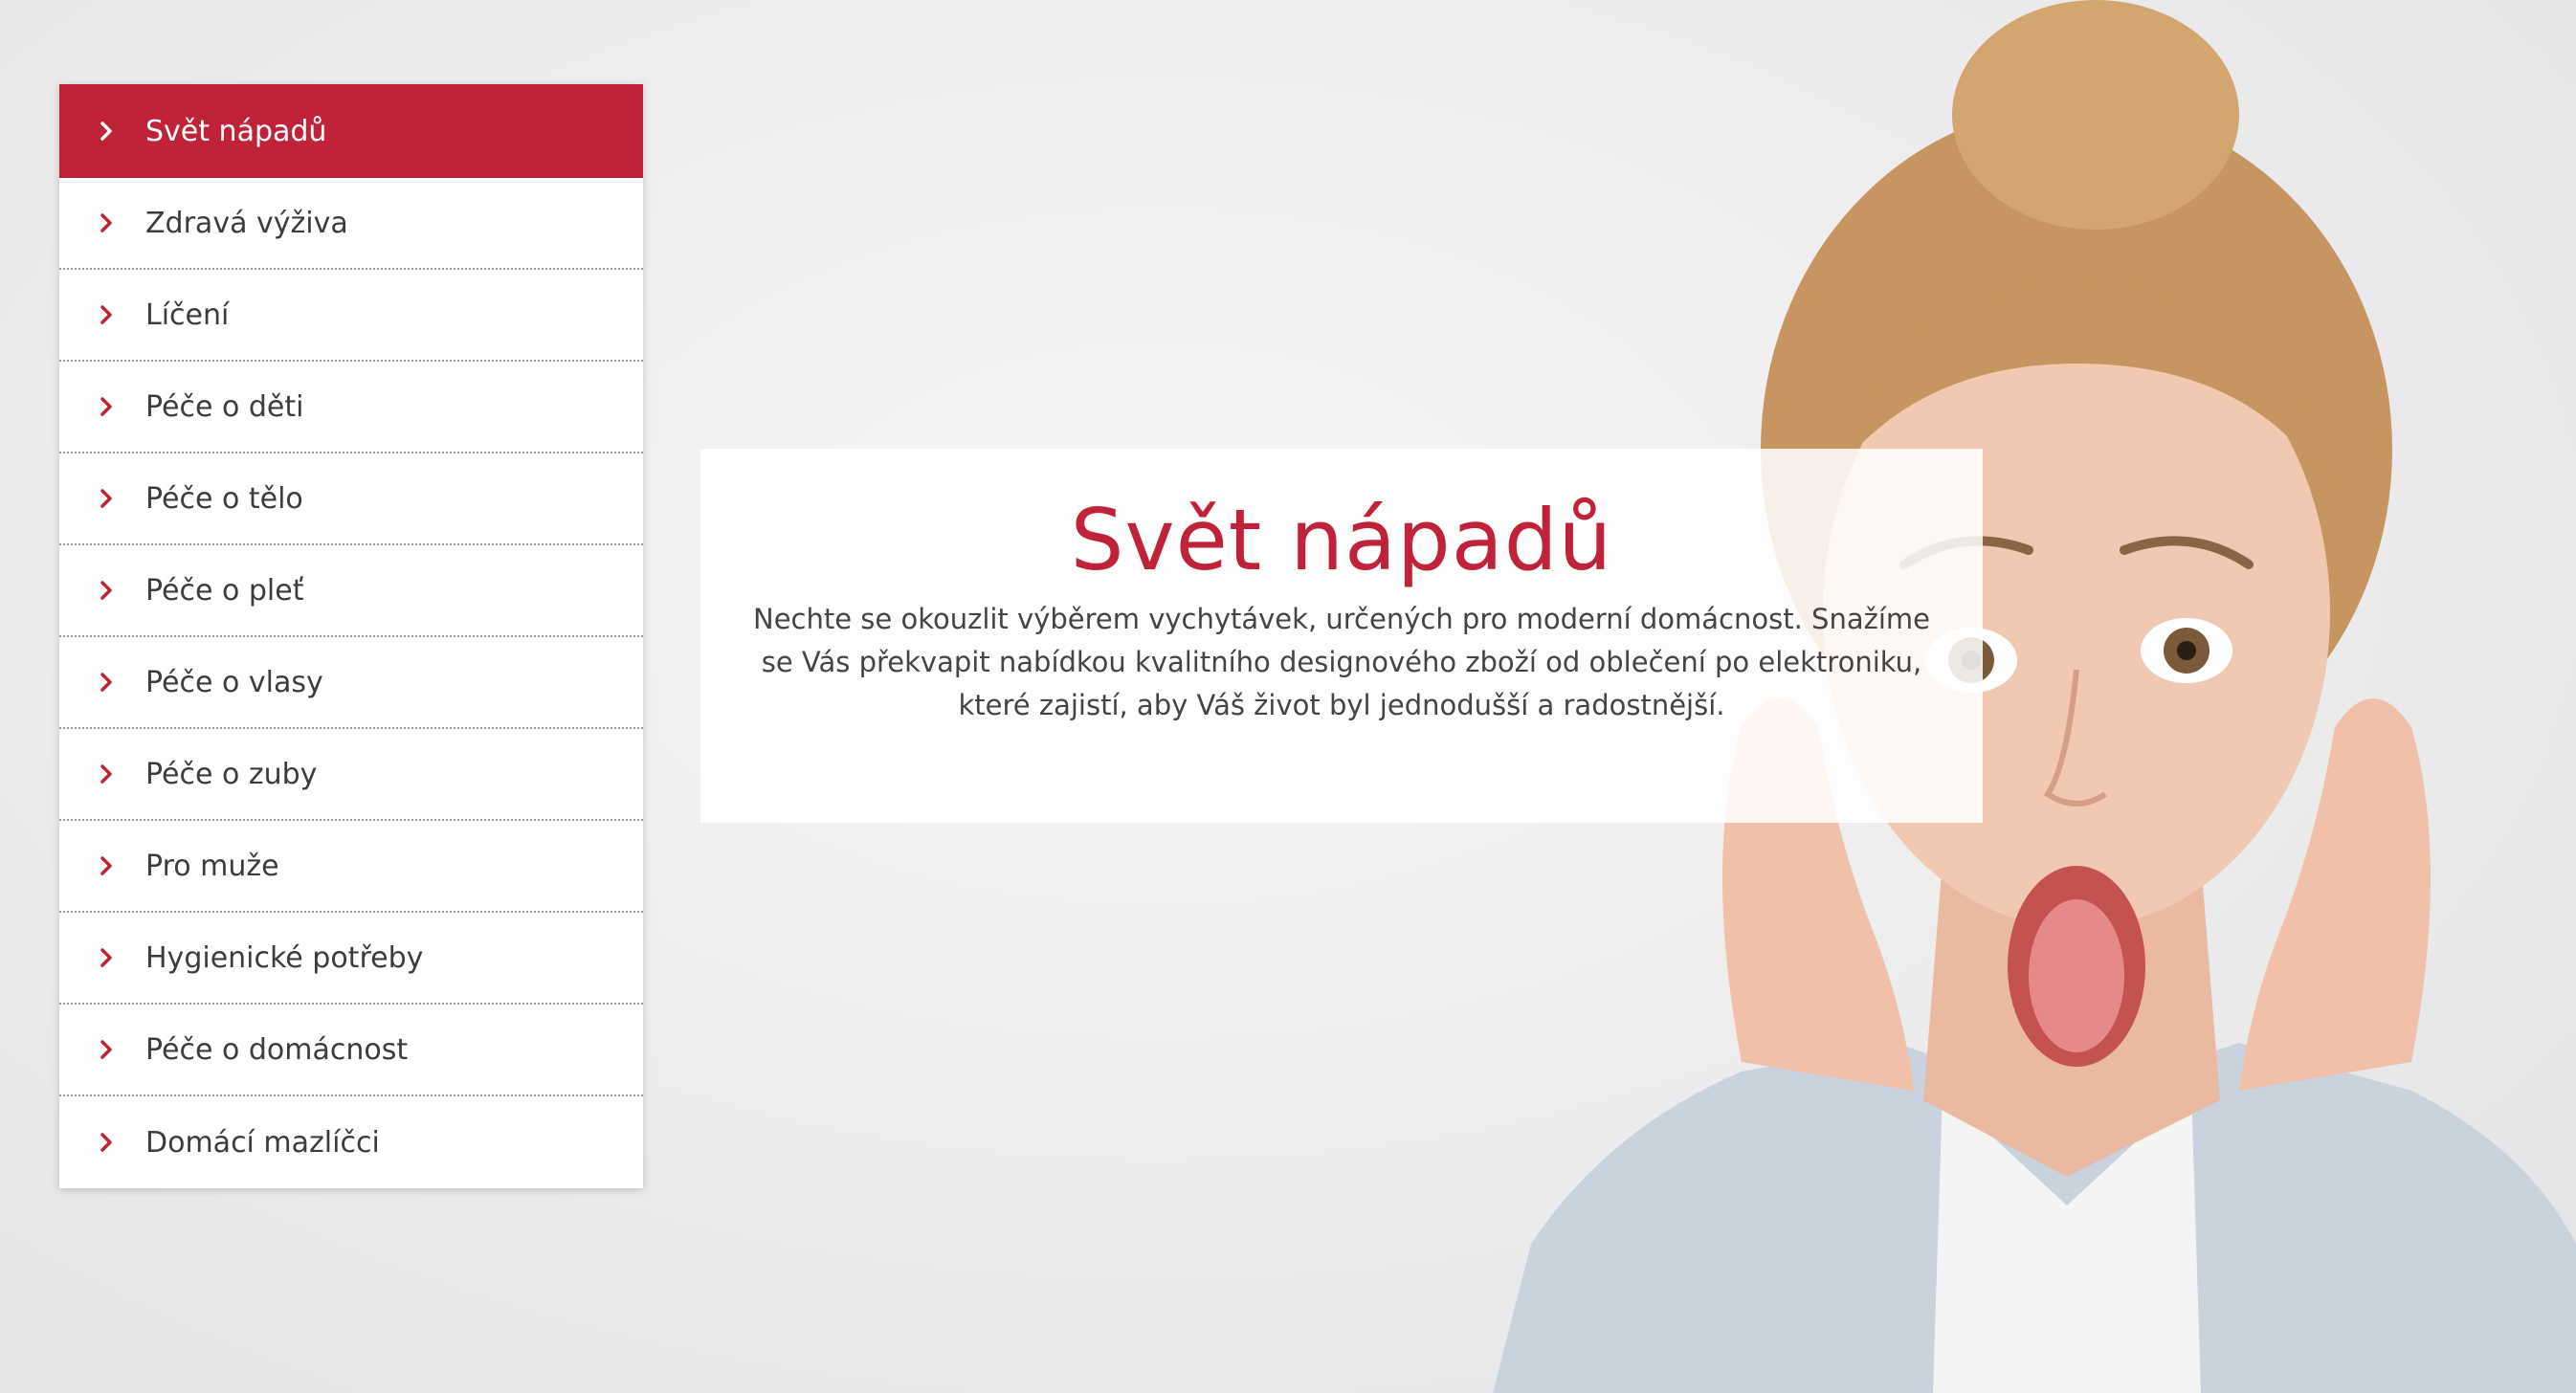 The height and width of the screenshot is (1393, 2576). What do you see at coordinates (236, 131) in the screenshot?
I see `sidebar-item-label: Svět nápadů` at bounding box center [236, 131].